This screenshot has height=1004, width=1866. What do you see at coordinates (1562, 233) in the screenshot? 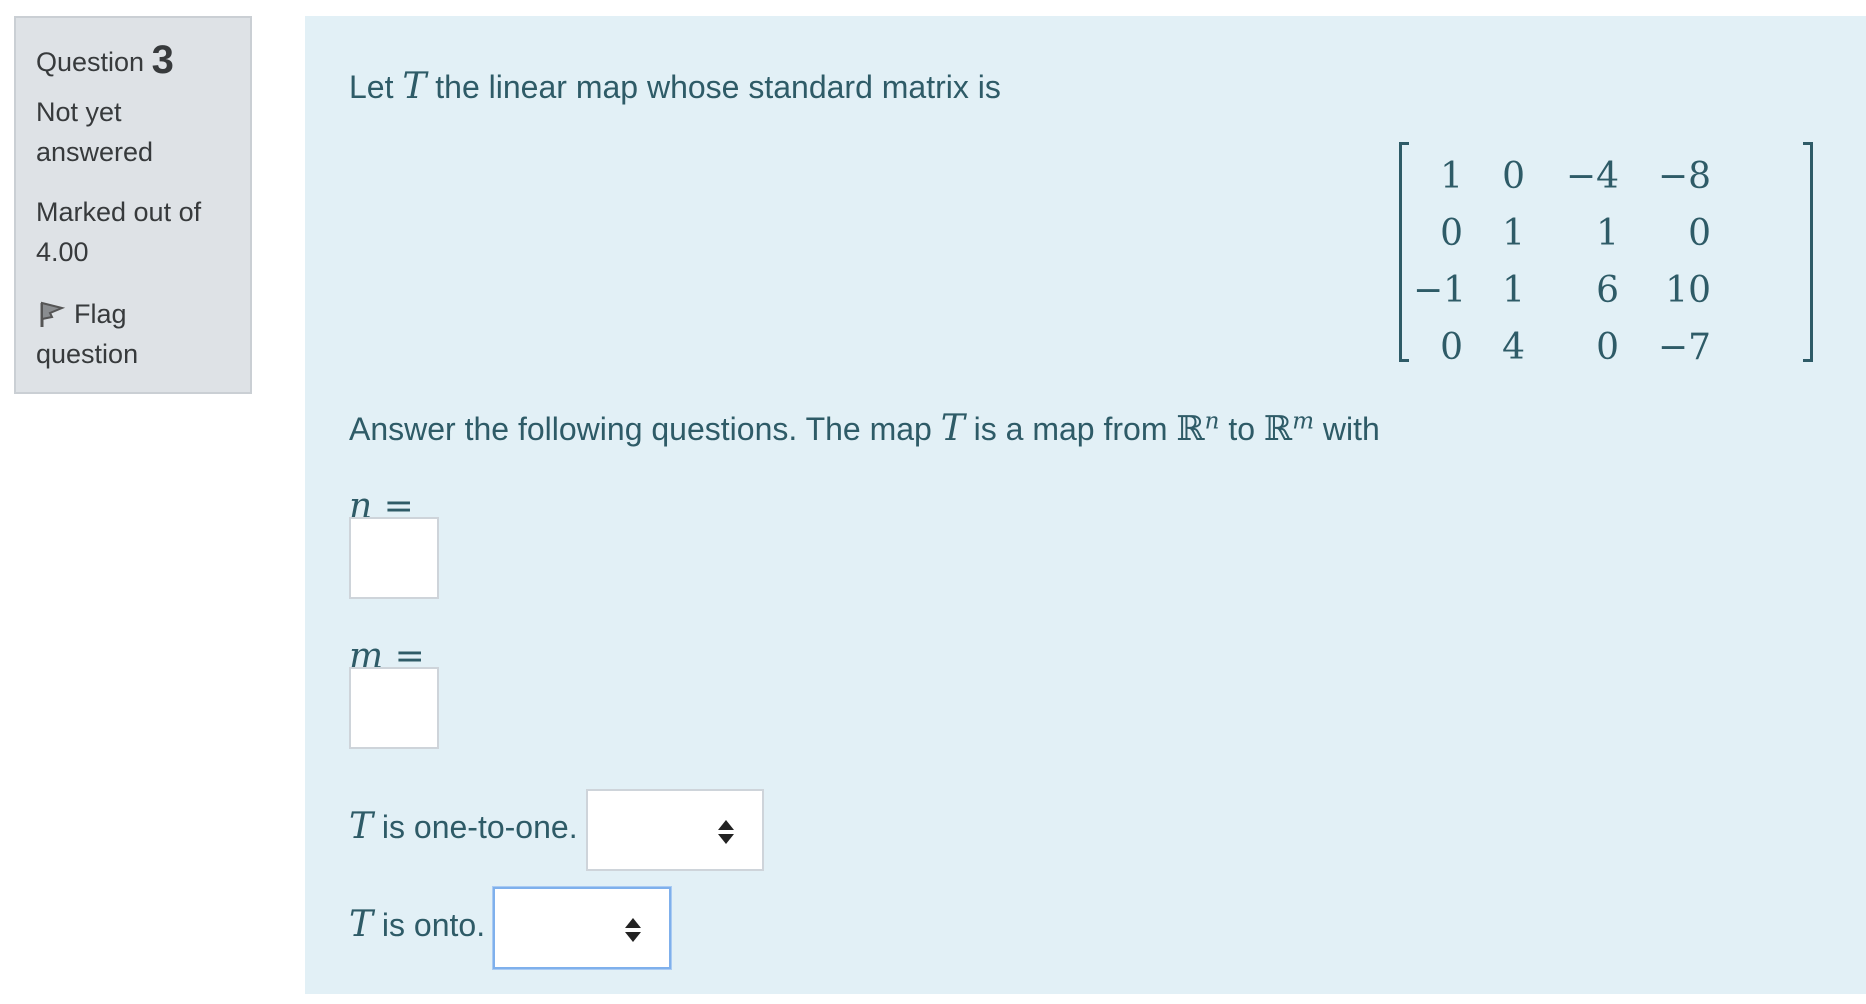
I see `matrix-row: 0110` at bounding box center [1562, 233].